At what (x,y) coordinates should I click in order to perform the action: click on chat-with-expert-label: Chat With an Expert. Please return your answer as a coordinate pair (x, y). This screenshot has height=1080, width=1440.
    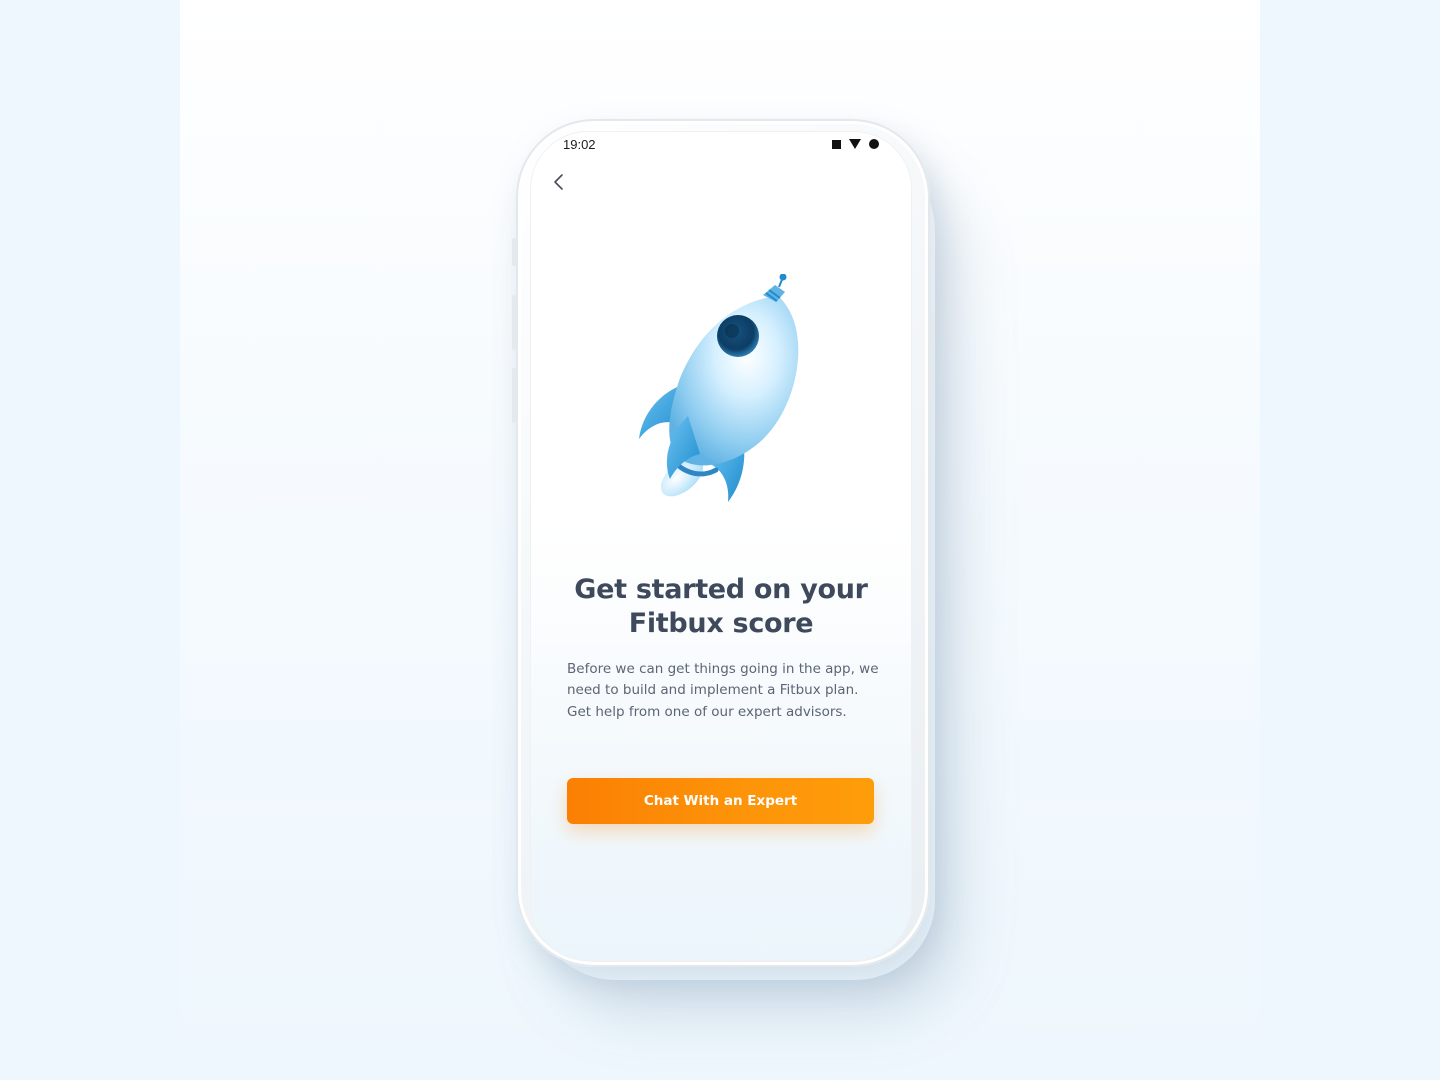
    Looking at the image, I should click on (720, 801).